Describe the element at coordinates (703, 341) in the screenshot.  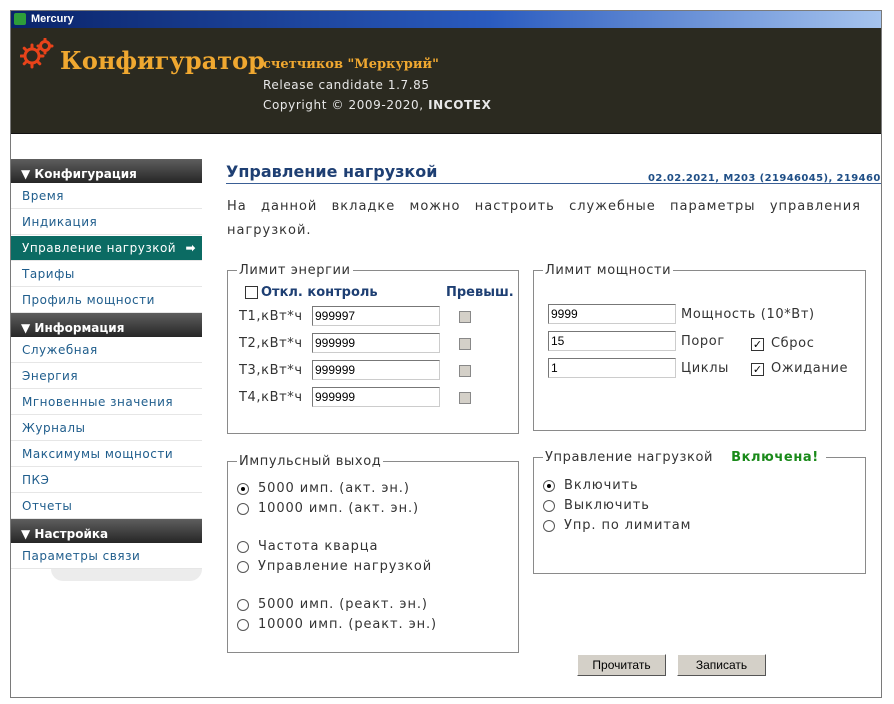
I see `threshold-label: Порог` at that location.